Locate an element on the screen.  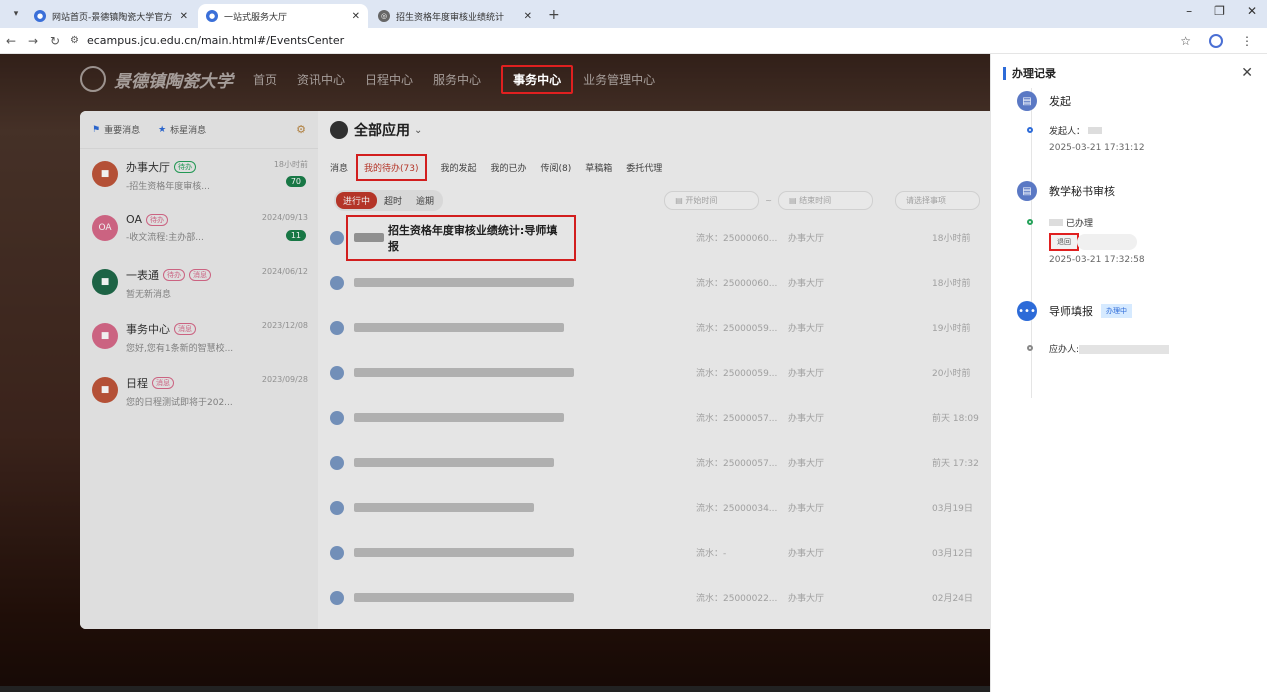
apps-tab: 我的待办(73) is located at coordinates (391, 167).